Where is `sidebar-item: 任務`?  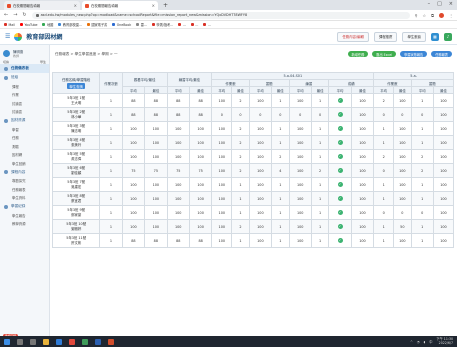 sidebar-item: 任務 is located at coordinates (24, 138).